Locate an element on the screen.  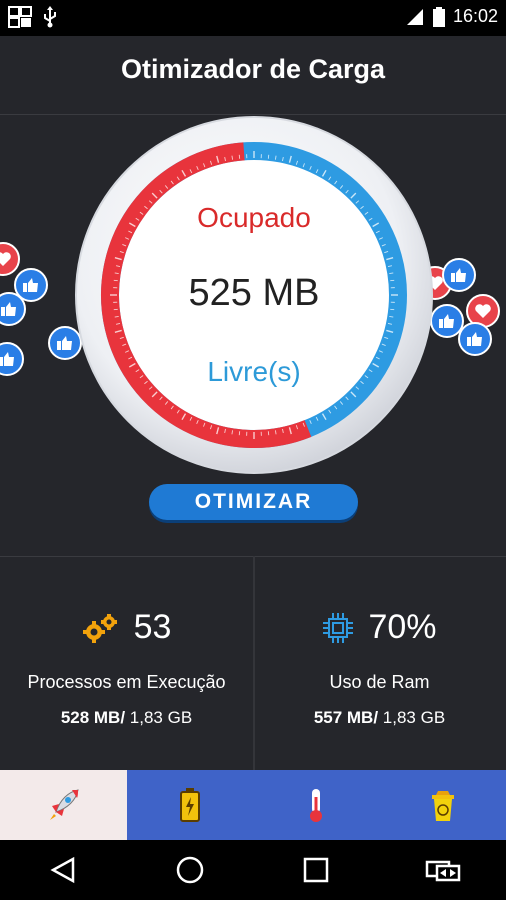
battery-tab-icon is located at coordinates (189, 805).